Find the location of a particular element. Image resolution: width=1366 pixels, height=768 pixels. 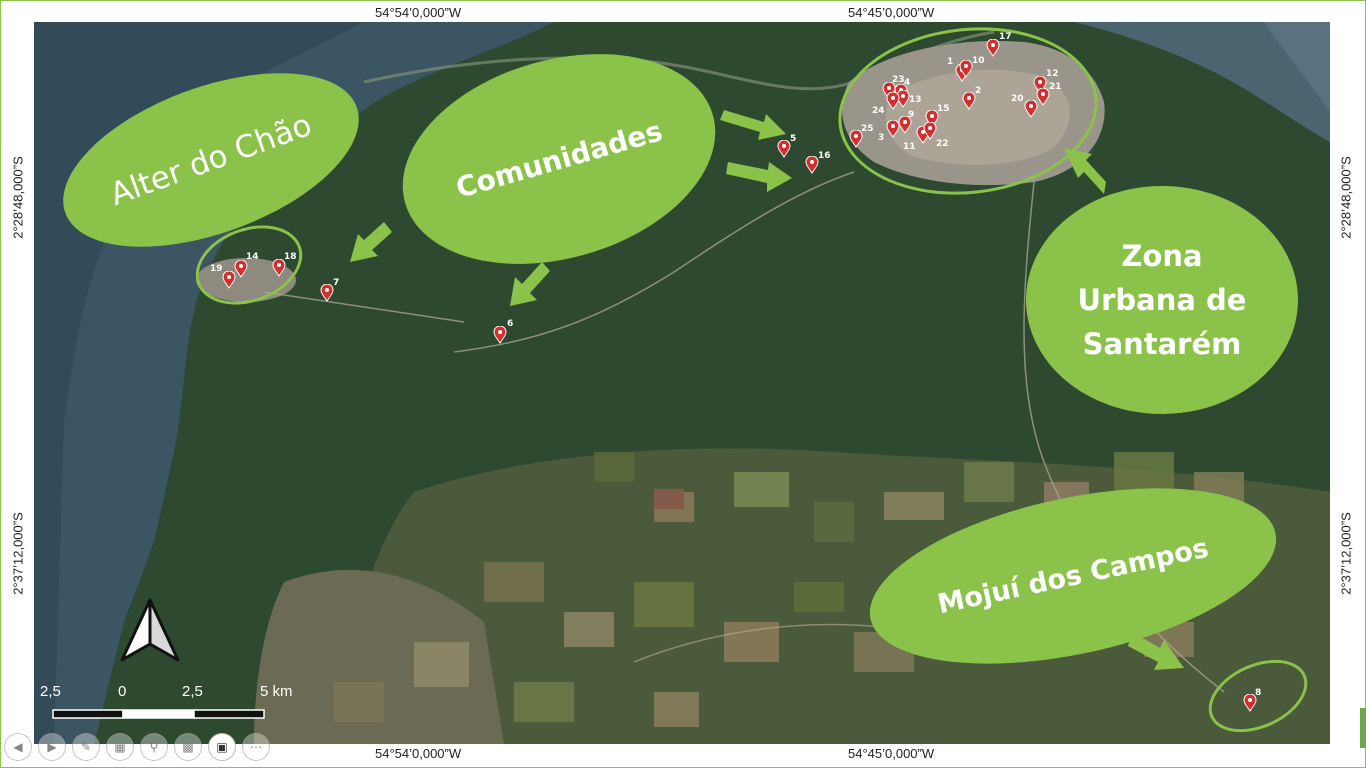

zona-callout: Zona Urbana de Santarém is located at coordinates (1162, 300).